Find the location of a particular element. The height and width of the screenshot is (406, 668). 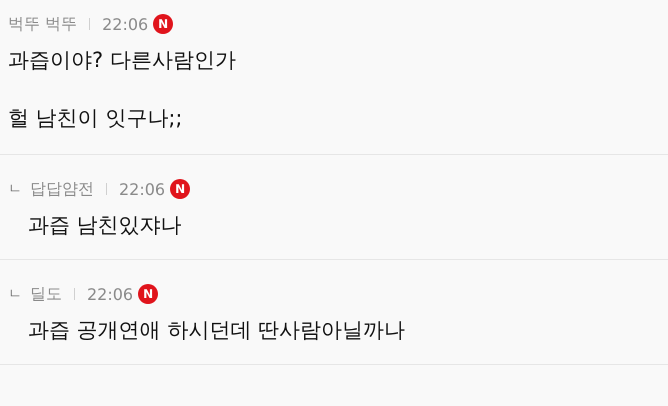

author-name: 딜도 is located at coordinates (46, 294).